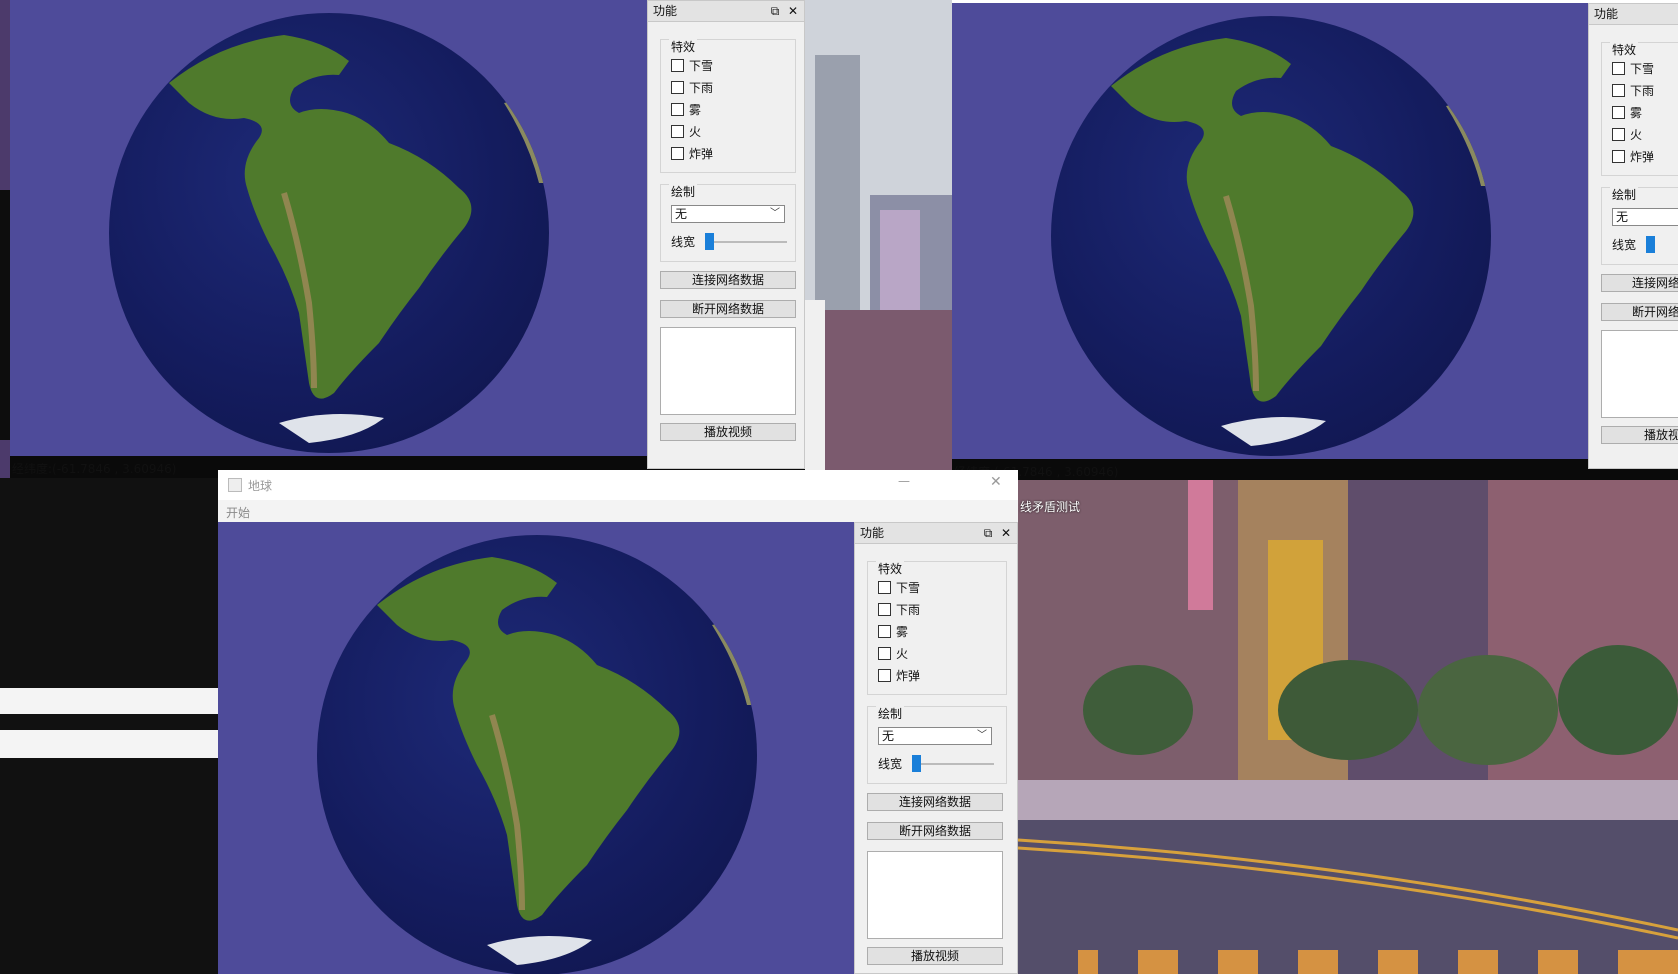  I want to click on app-icon, so click(235, 485).